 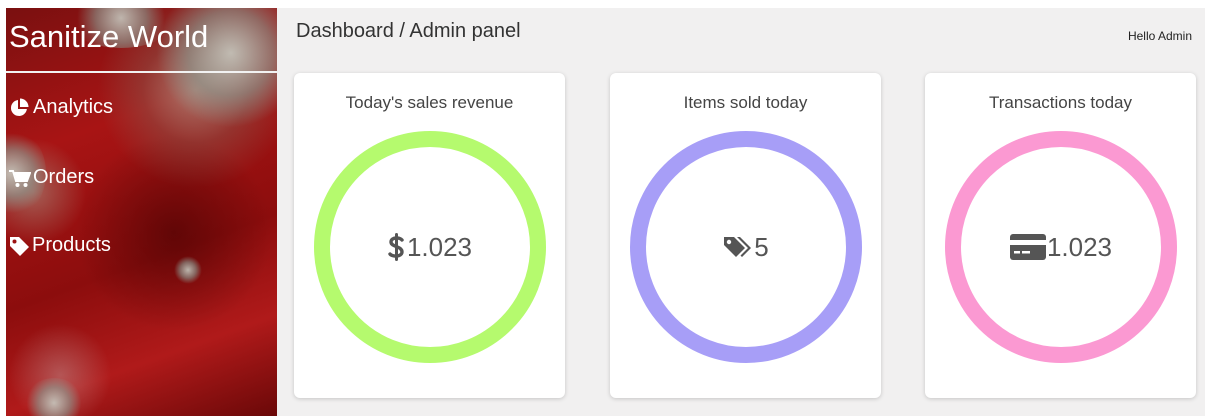 I want to click on sidebar-item-label: Orders, so click(x=64, y=177).